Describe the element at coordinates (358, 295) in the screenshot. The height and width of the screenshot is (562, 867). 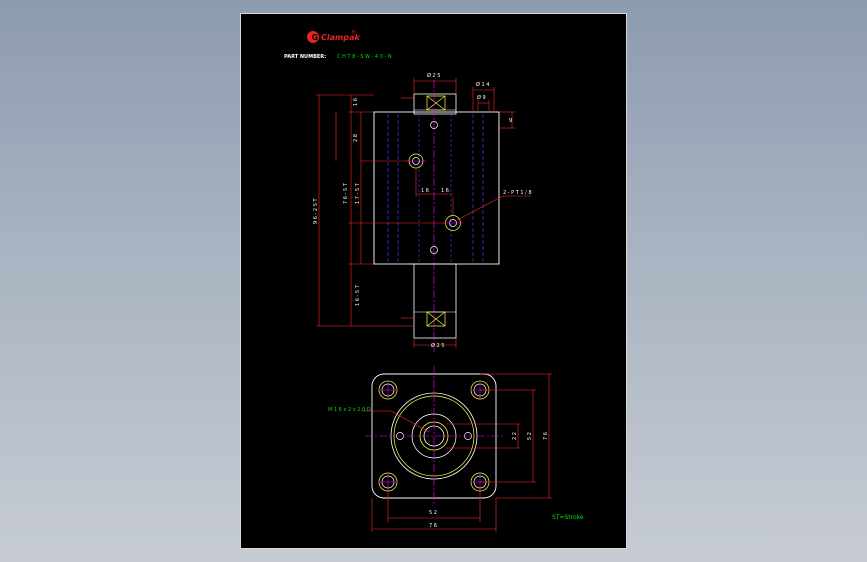
I see `dim-left-lower: 1 6 - S T` at that location.